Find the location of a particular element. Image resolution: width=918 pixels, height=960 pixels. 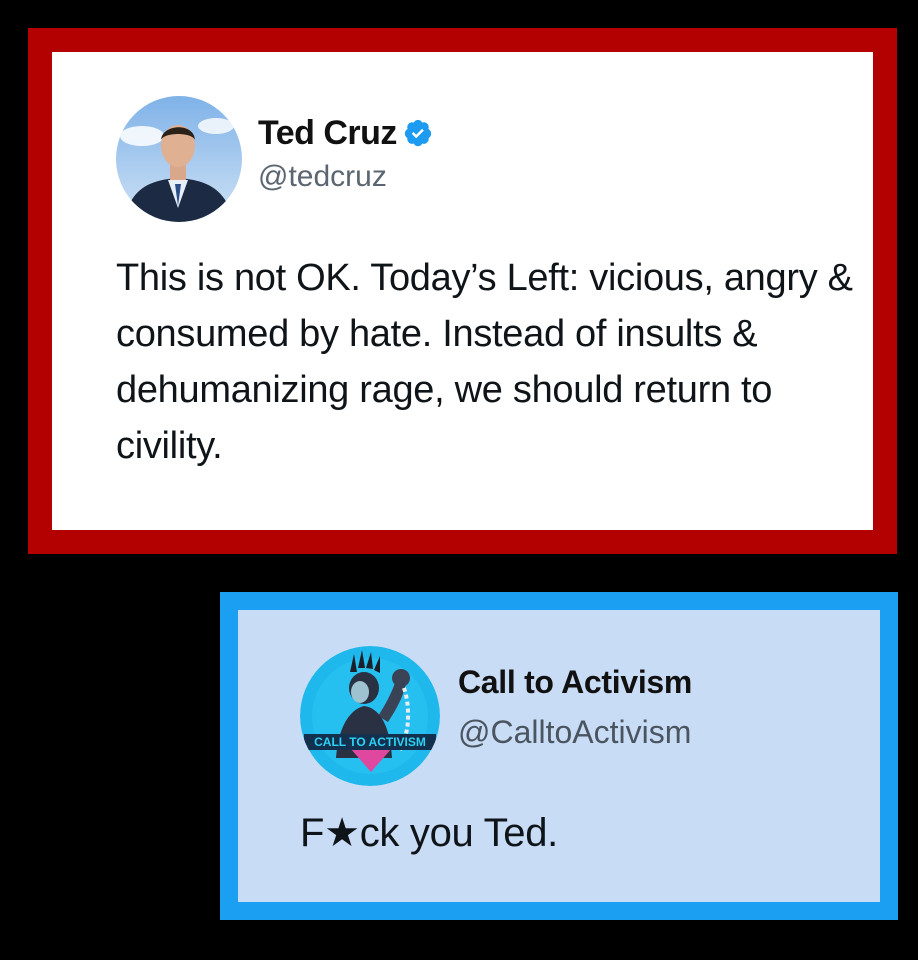

avatar-logo-text: CALL TO ACTIVISM is located at coordinates (370, 742).